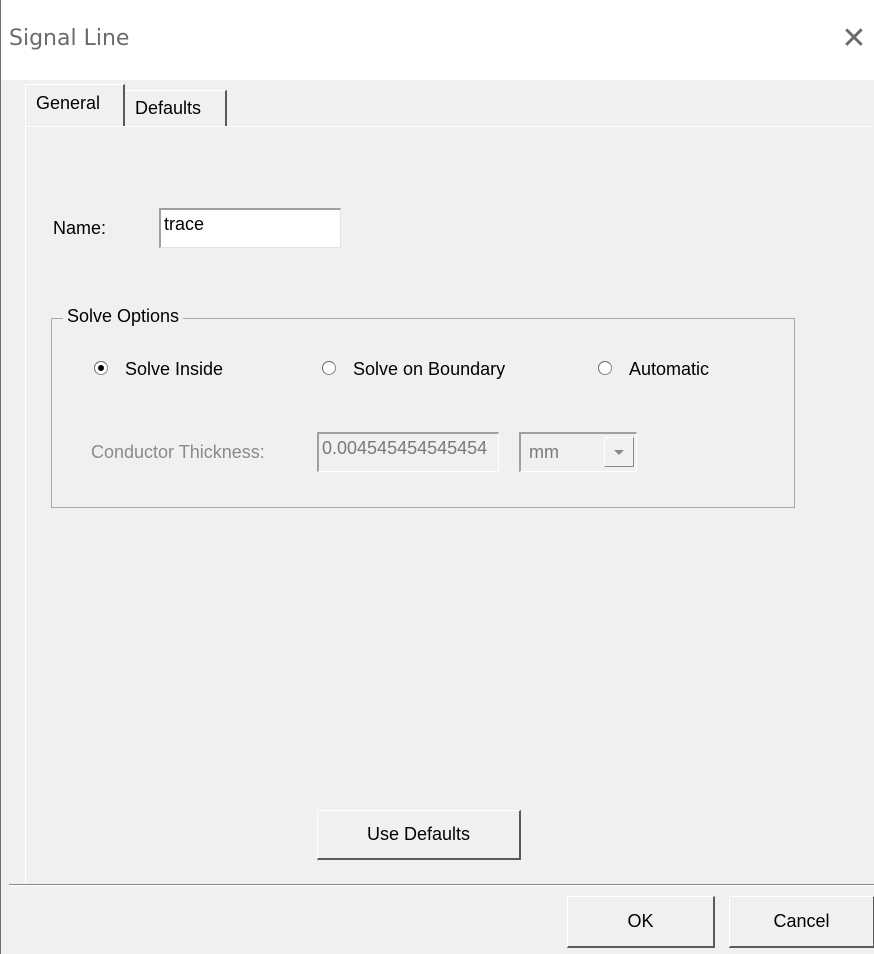  I want to click on ok-button: OK, so click(641, 922).